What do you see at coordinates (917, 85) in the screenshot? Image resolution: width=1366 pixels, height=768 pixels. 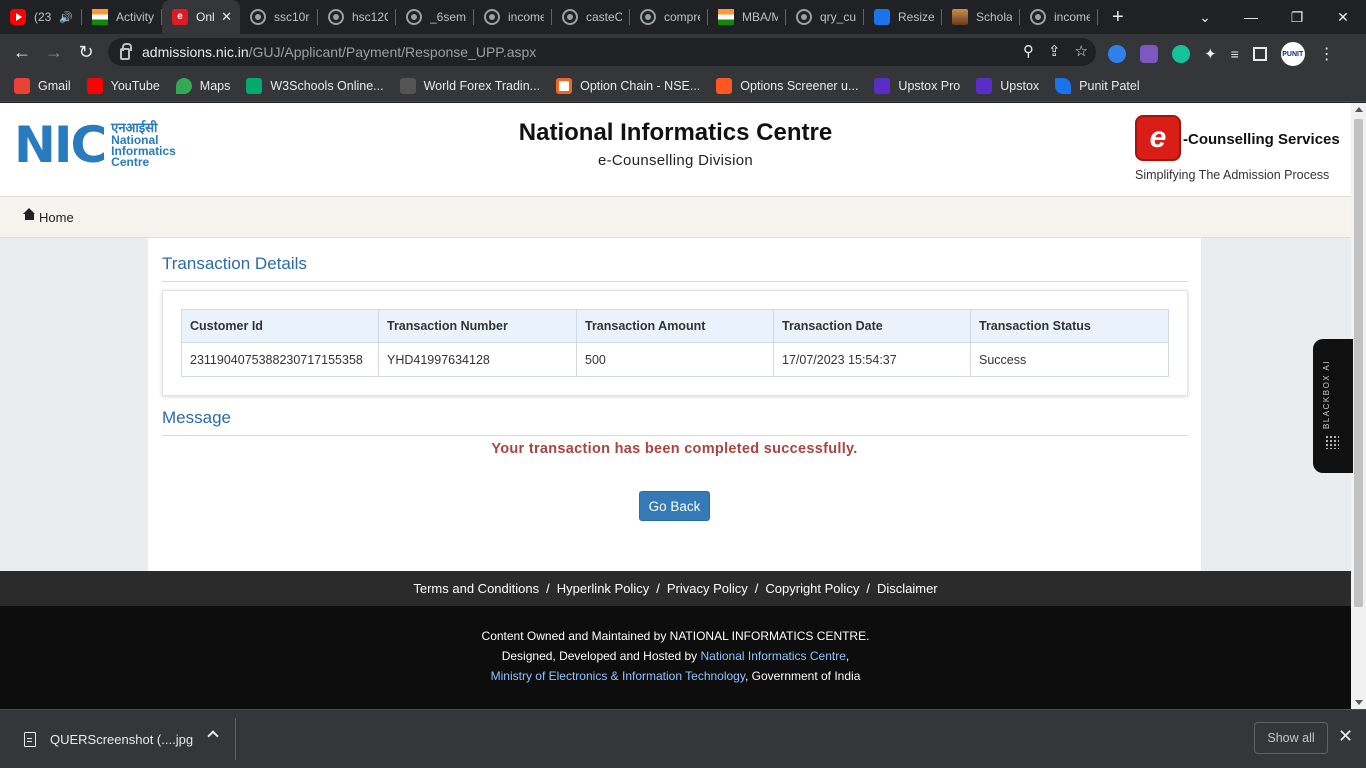 I see `bookmark-upstox-pro: Upstox Pro` at bounding box center [917, 85].